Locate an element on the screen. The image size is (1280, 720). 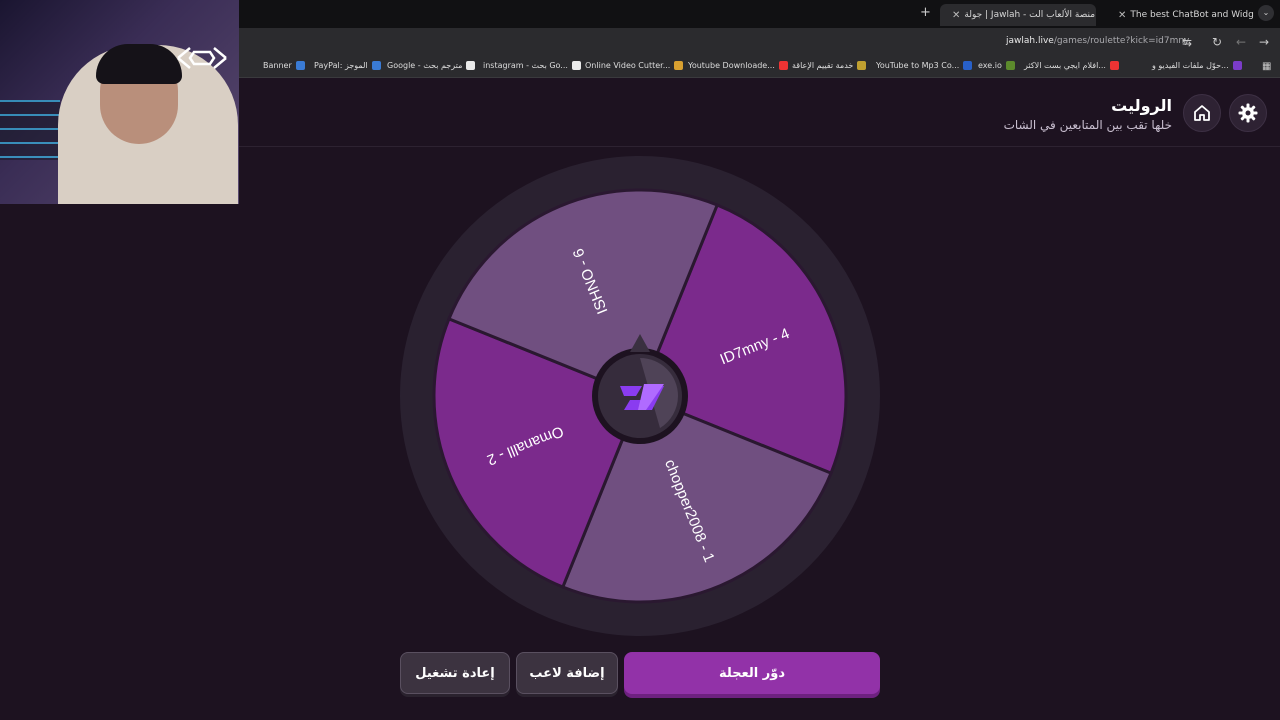
bookmark-label: exe.io is located at coordinates (990, 65).